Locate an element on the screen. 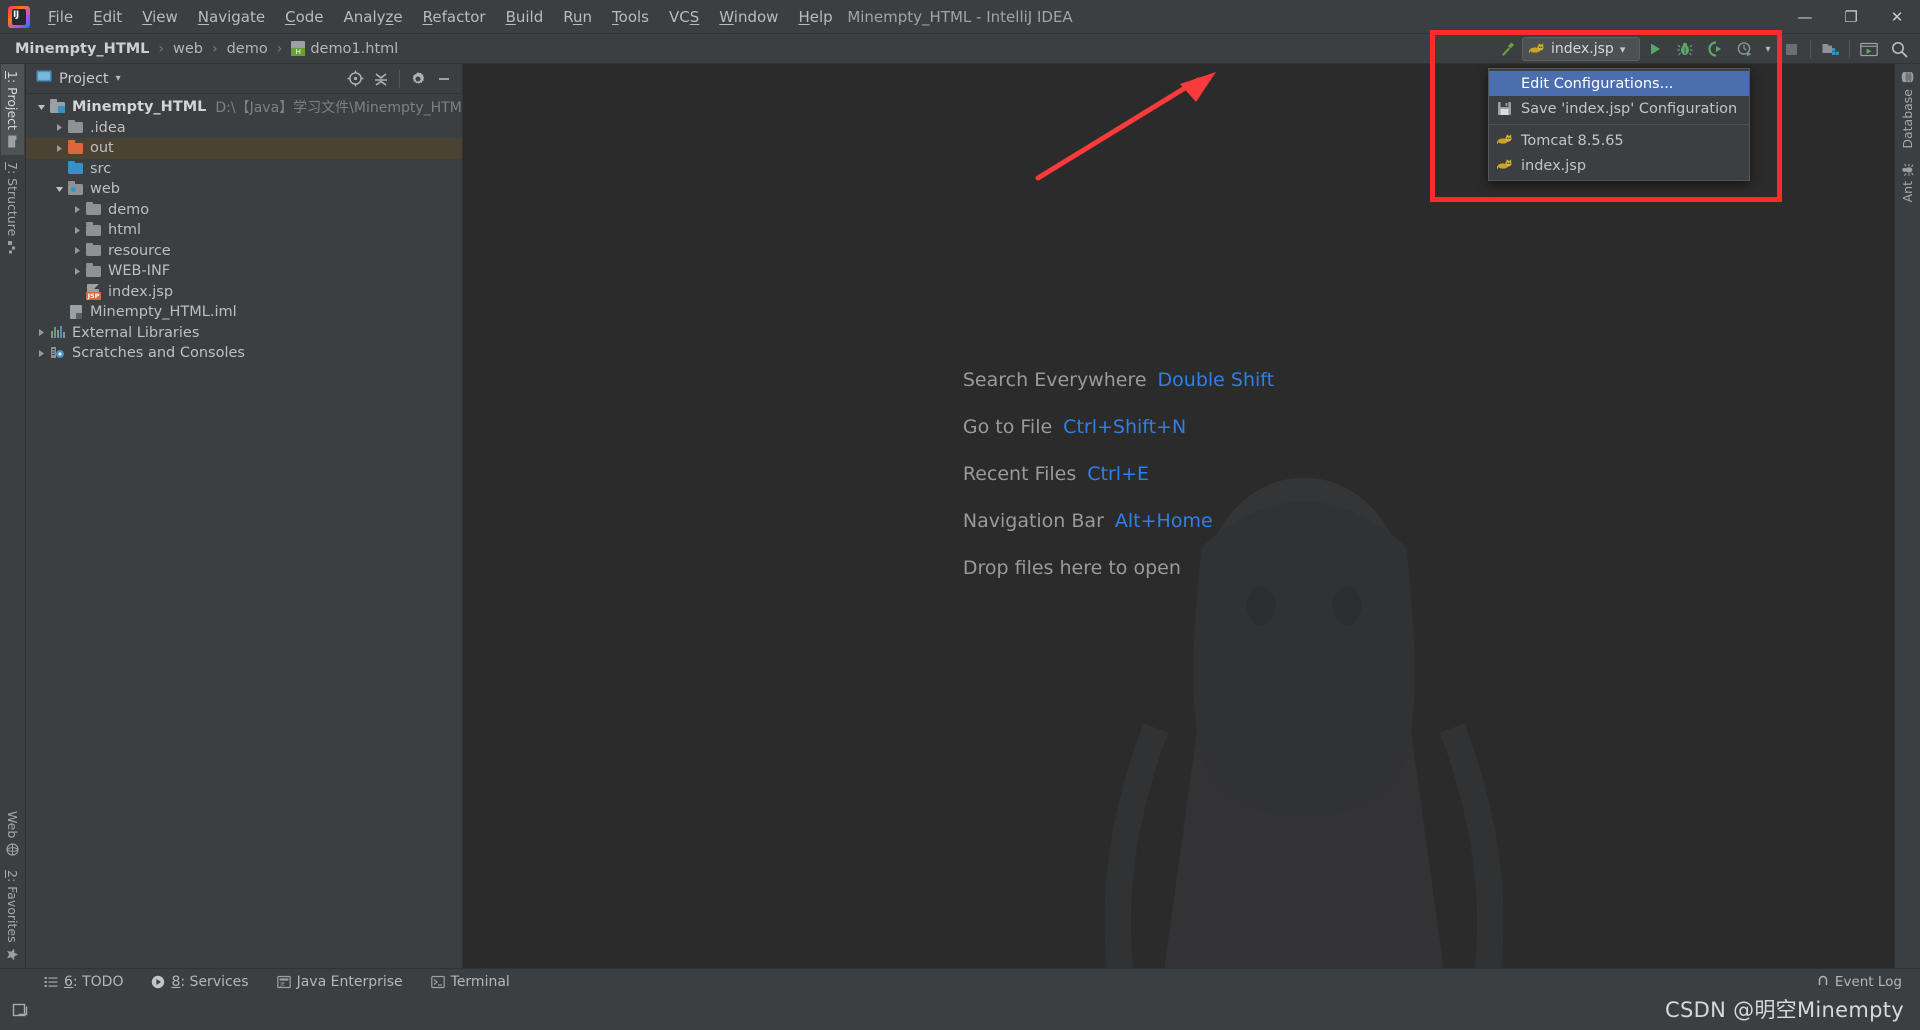 This screenshot has height=1030, width=1920. event-log-icon is located at coordinates (1823, 982).